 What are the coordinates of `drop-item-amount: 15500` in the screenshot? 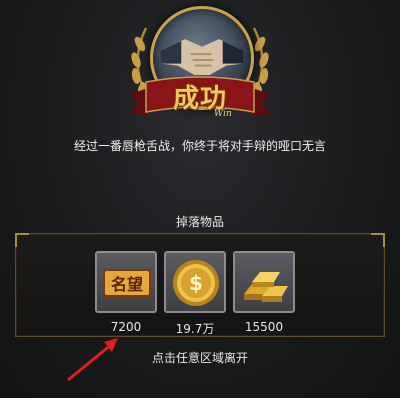 It's located at (264, 327).